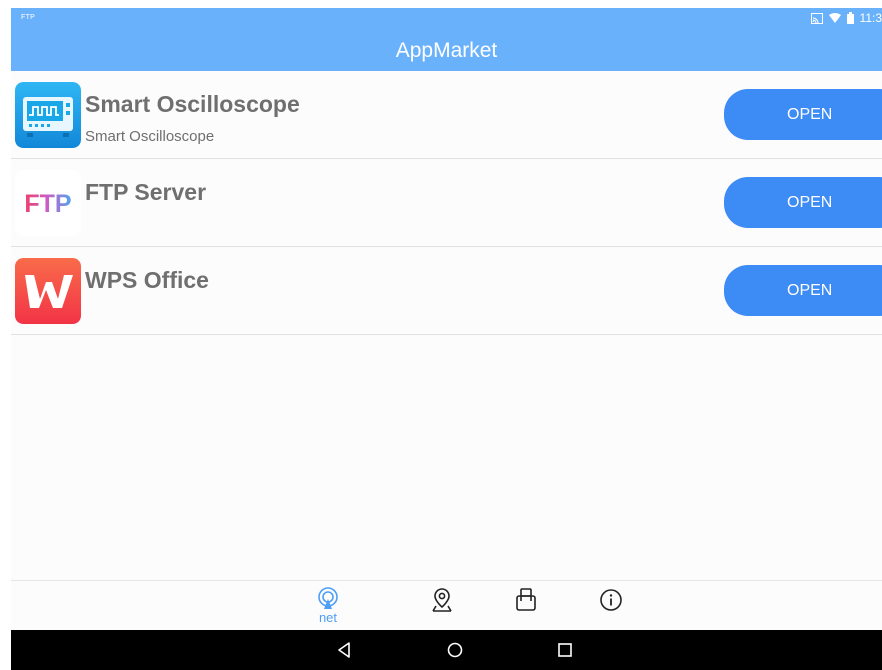 The width and height of the screenshot is (882, 670). What do you see at coordinates (48, 291) in the screenshot?
I see `wps-office-icon` at bounding box center [48, 291].